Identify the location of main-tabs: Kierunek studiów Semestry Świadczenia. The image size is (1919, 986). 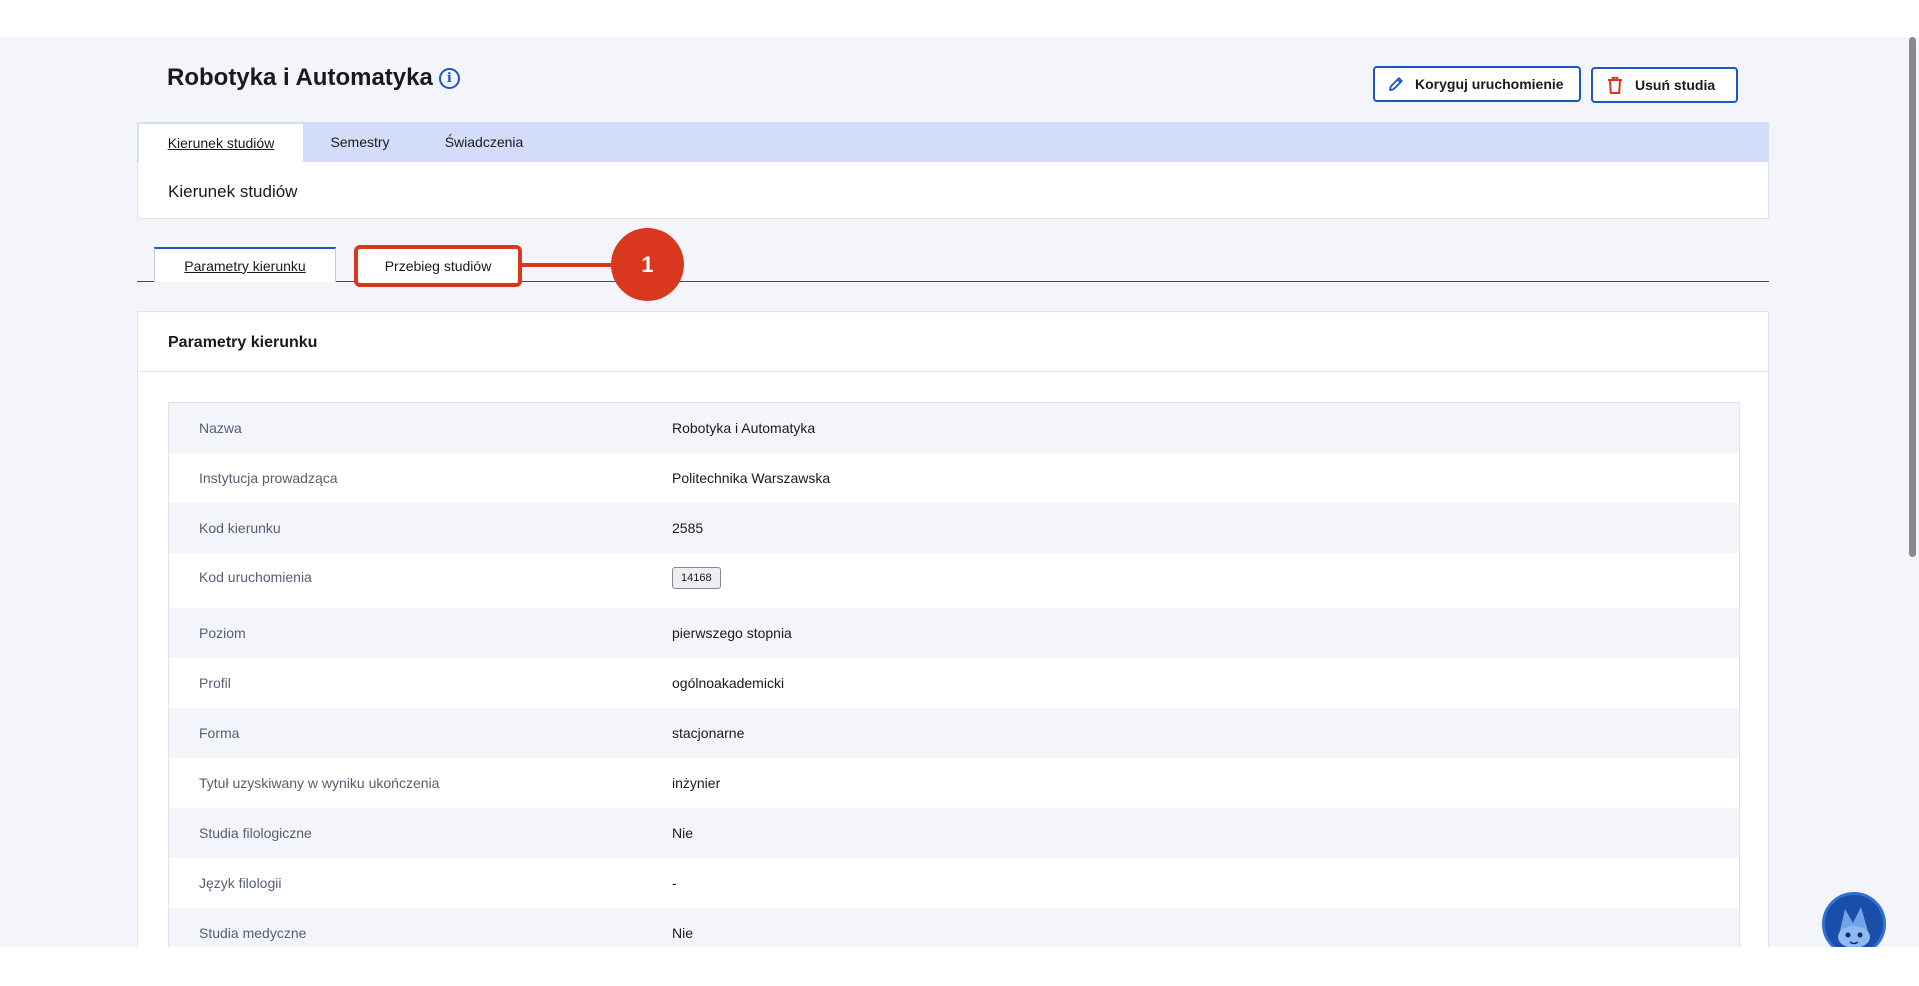
(953, 142).